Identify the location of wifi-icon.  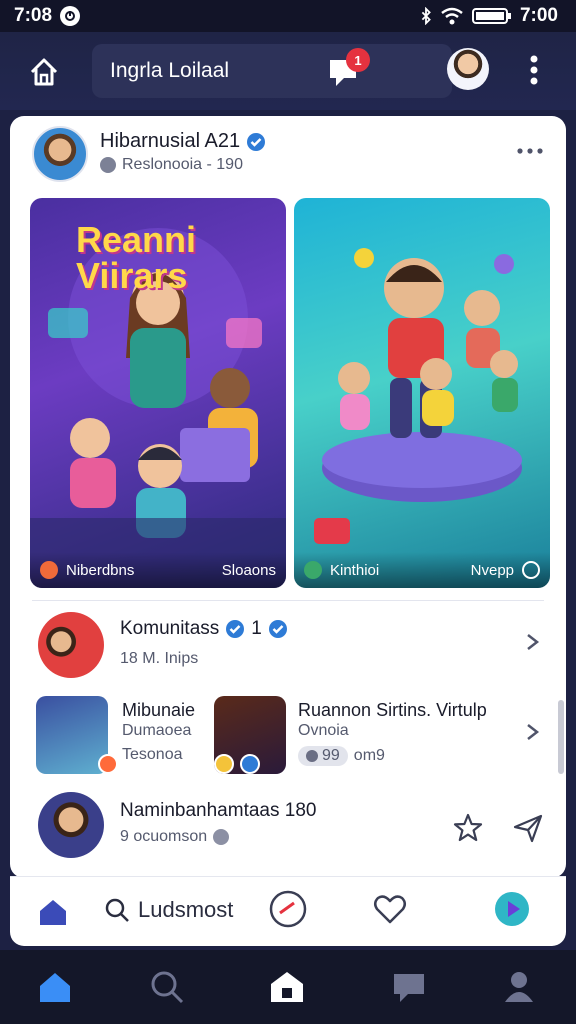
(452, 16).